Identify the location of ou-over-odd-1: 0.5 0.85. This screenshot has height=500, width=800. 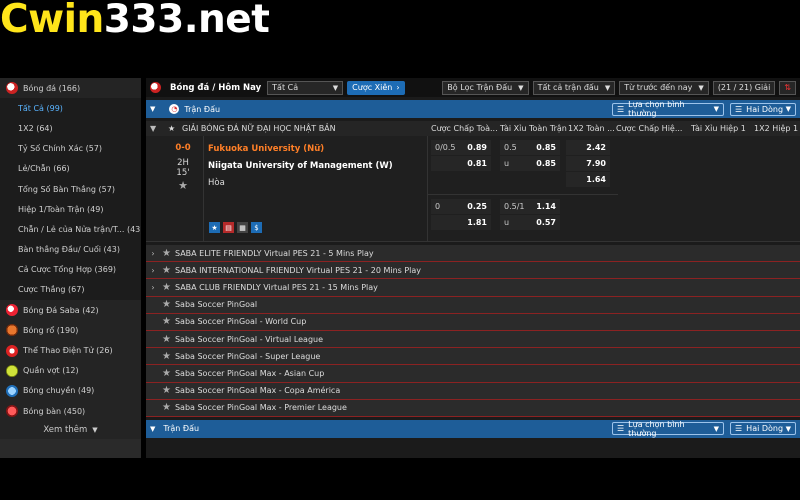
(530, 147).